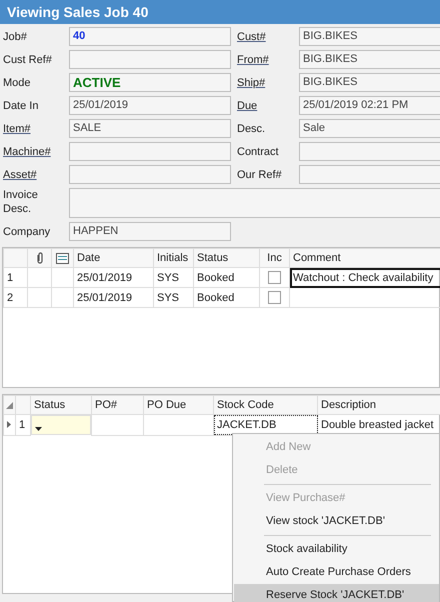 This screenshot has height=602, width=440. I want to click on column-header: Date, so click(114, 258).